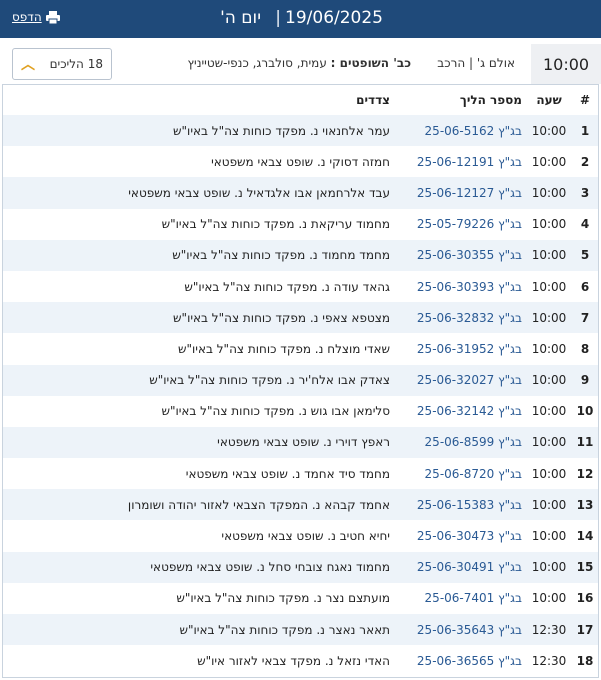 Image resolution: width=601 pixels, height=680 pixels. I want to click on row-case-cell: בג"ץ 25-06-31952, so click(469, 348).